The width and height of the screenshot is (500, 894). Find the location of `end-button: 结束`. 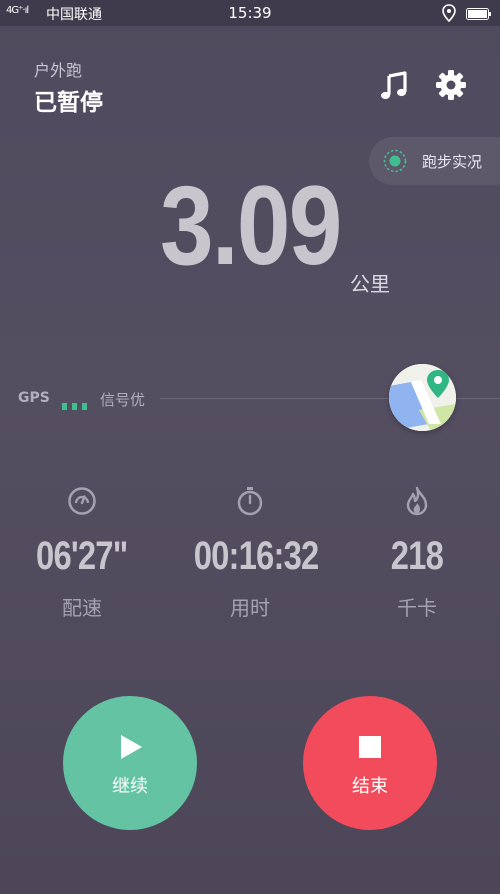

end-button: 结束 is located at coordinates (370, 763).